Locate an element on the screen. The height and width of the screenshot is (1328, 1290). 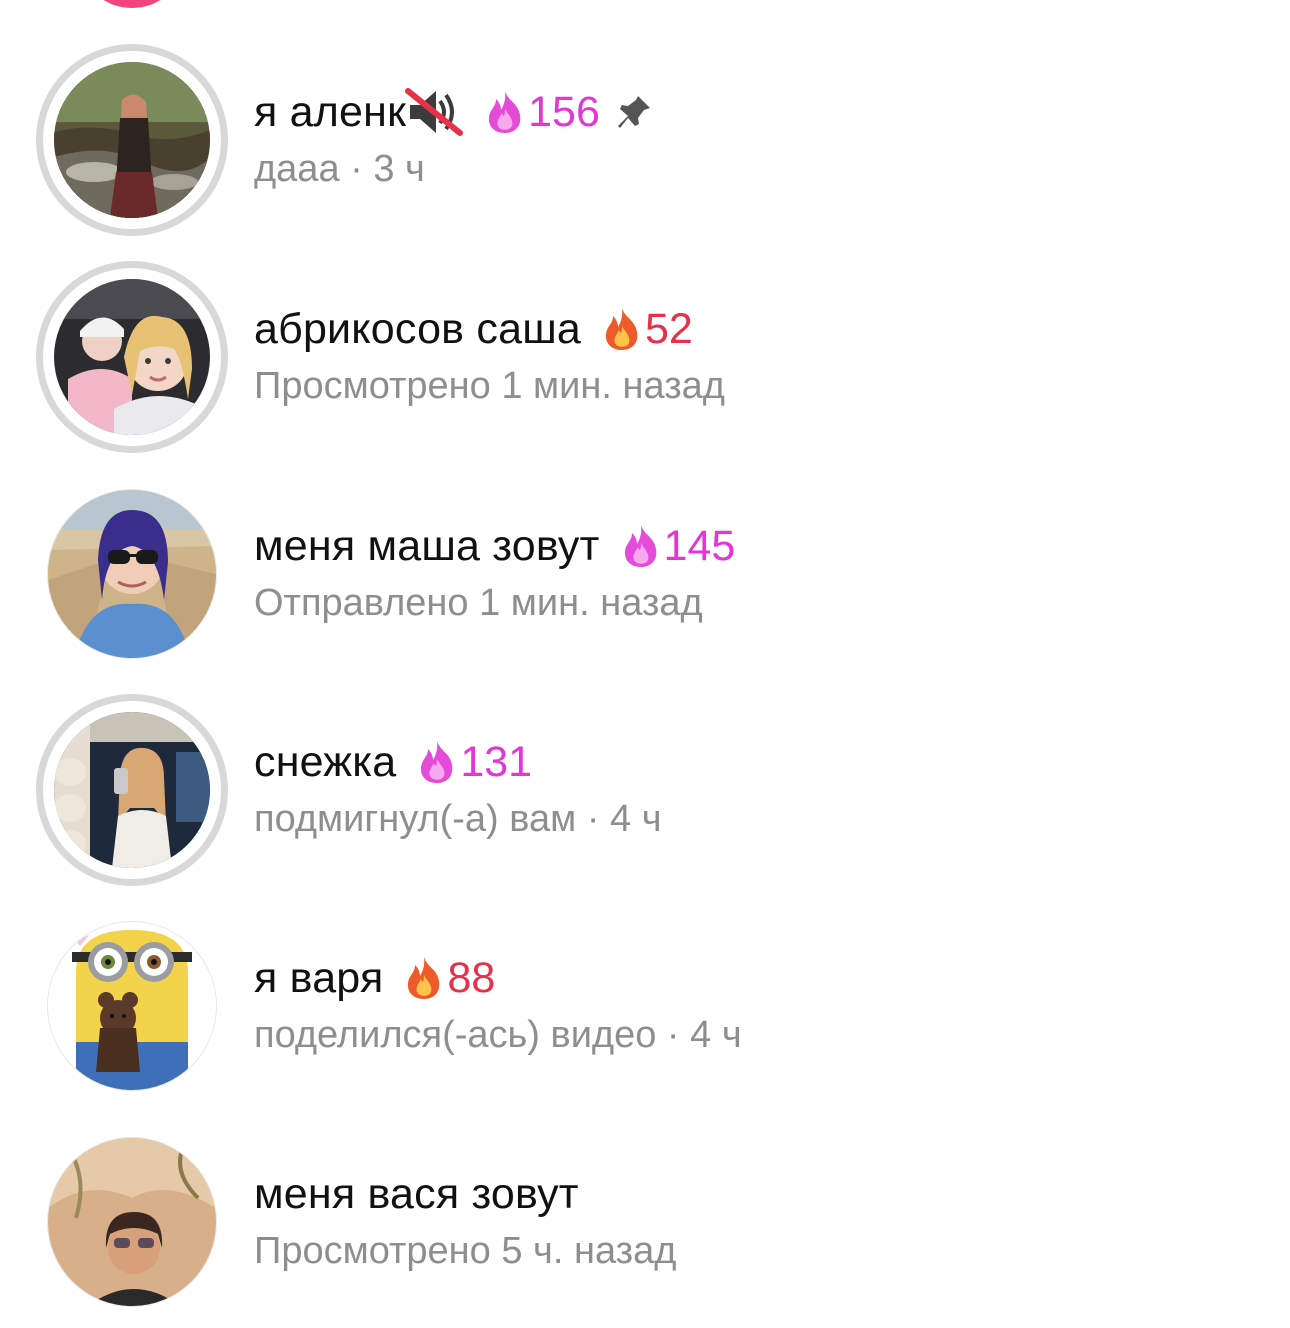
chat-subtitle: Просмотрено 5 ч. назад is located at coordinates (465, 1251).